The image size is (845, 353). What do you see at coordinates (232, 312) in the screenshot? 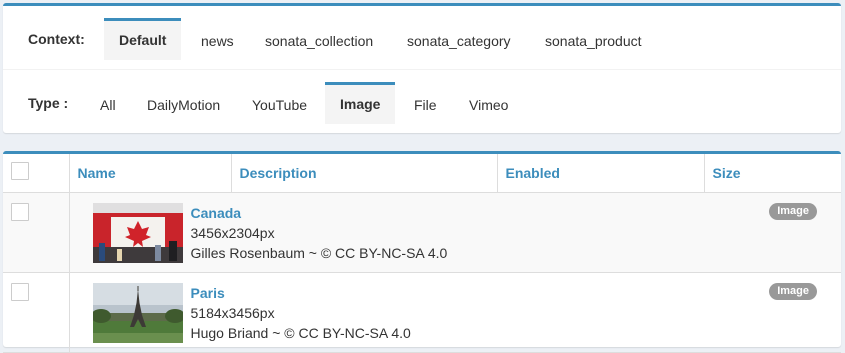
I see `media-dimensions: 5184x3456px` at bounding box center [232, 312].